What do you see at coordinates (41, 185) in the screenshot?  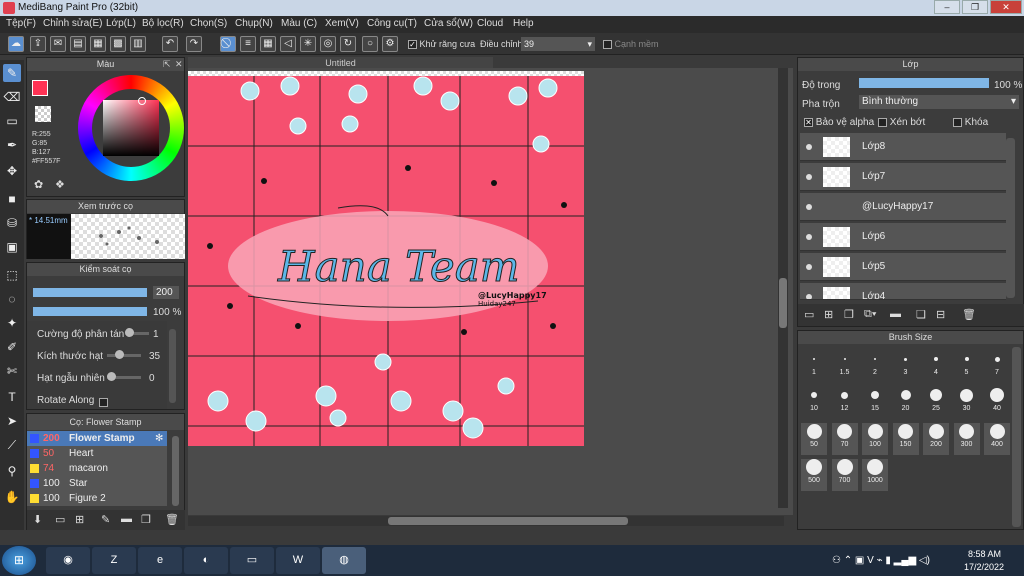 I see `palette-icon: ✿` at bounding box center [41, 185].